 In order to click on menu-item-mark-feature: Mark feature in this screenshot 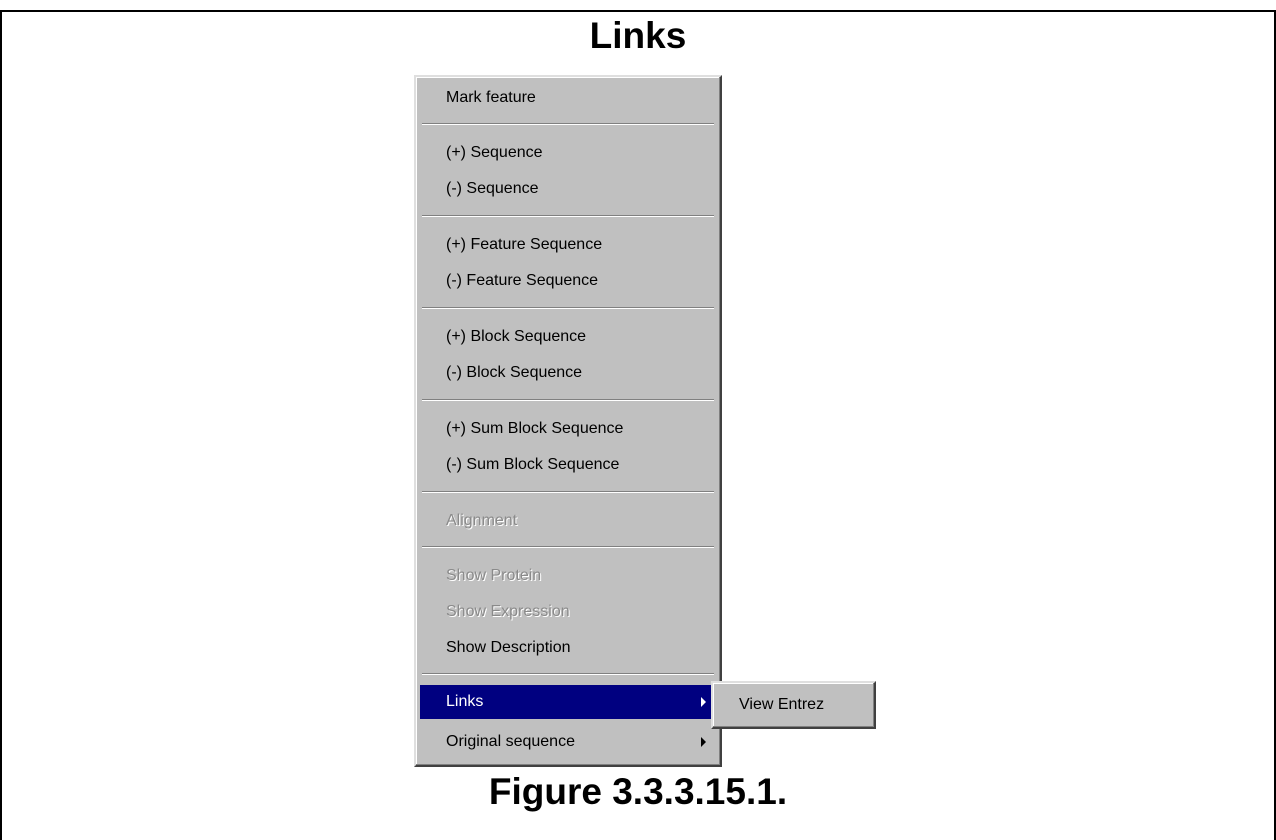, I will do `click(568, 98)`.